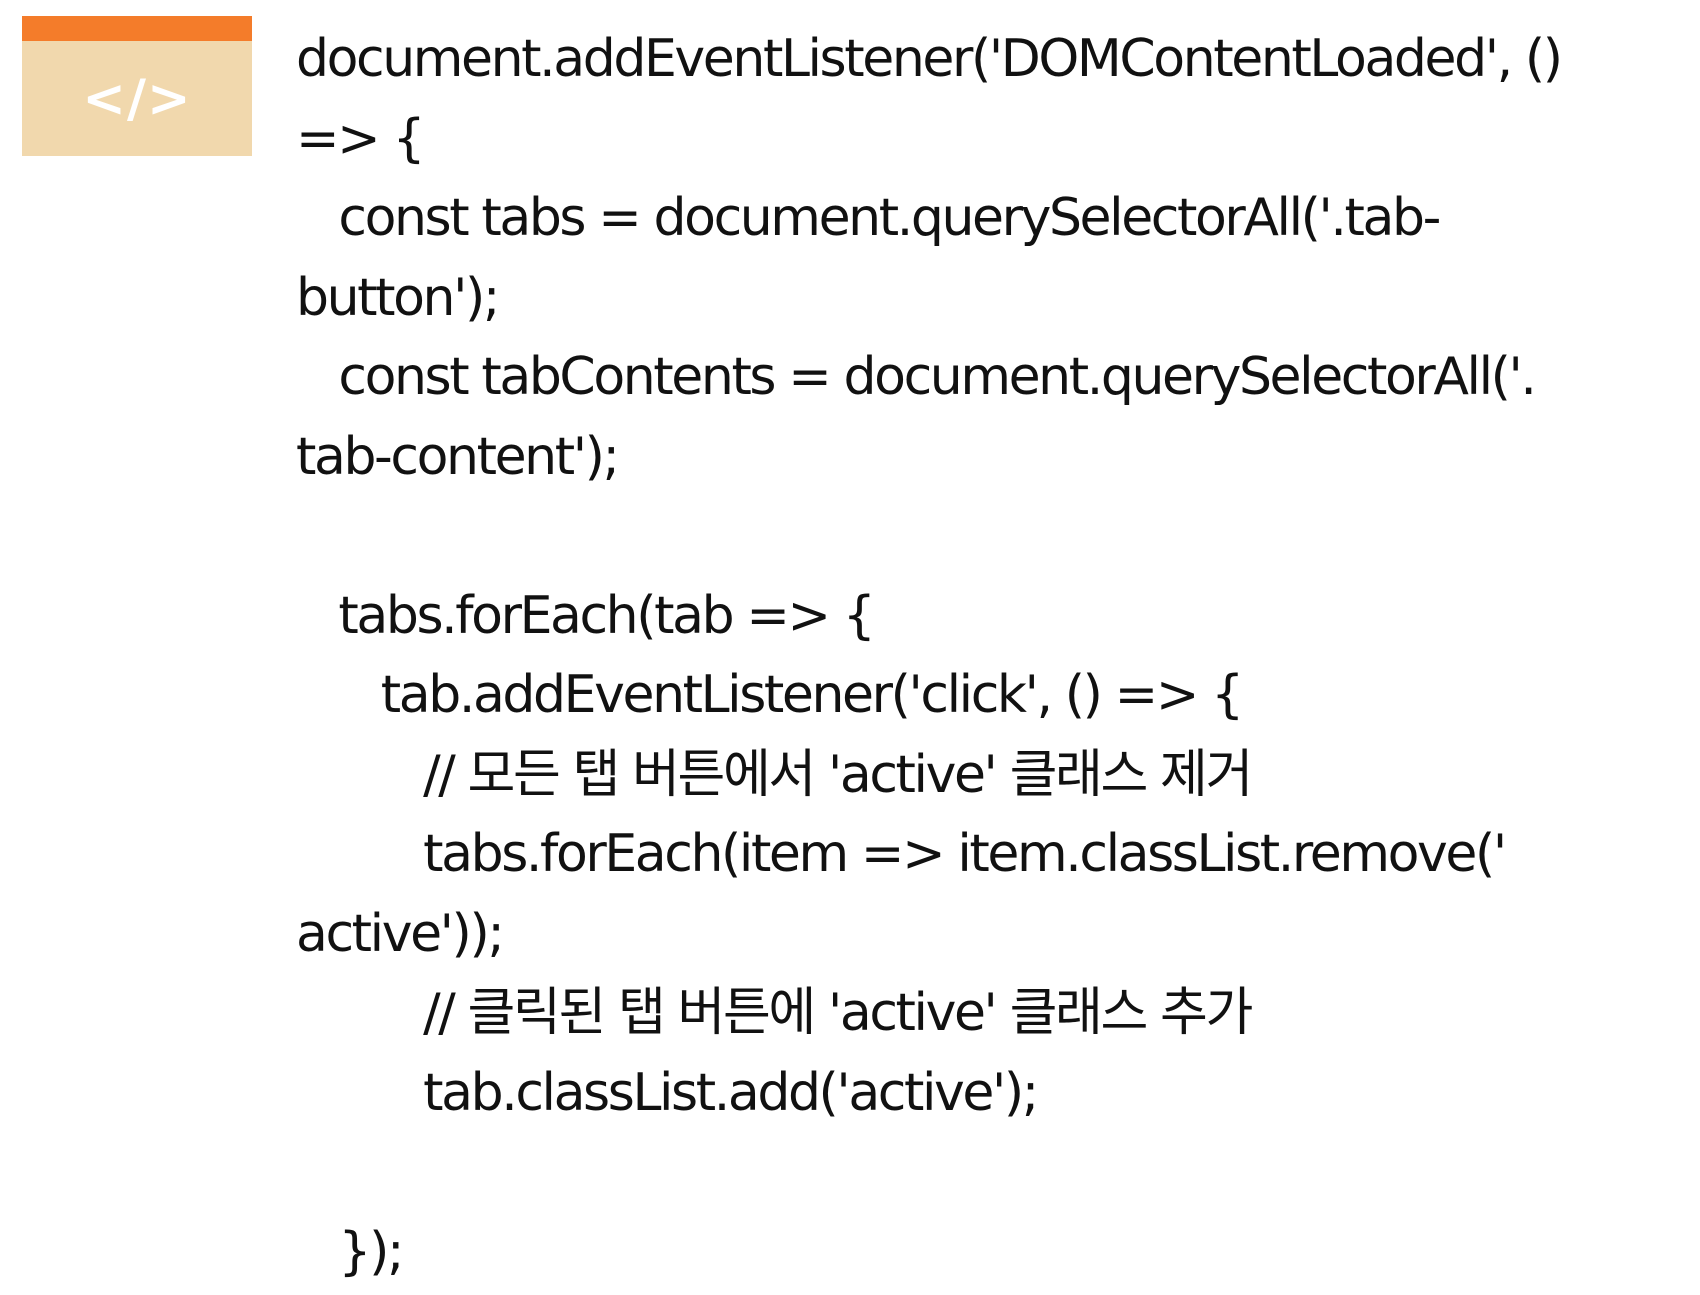  Describe the element at coordinates (400, 933) in the screenshot. I see `code-line: active'));` at that location.